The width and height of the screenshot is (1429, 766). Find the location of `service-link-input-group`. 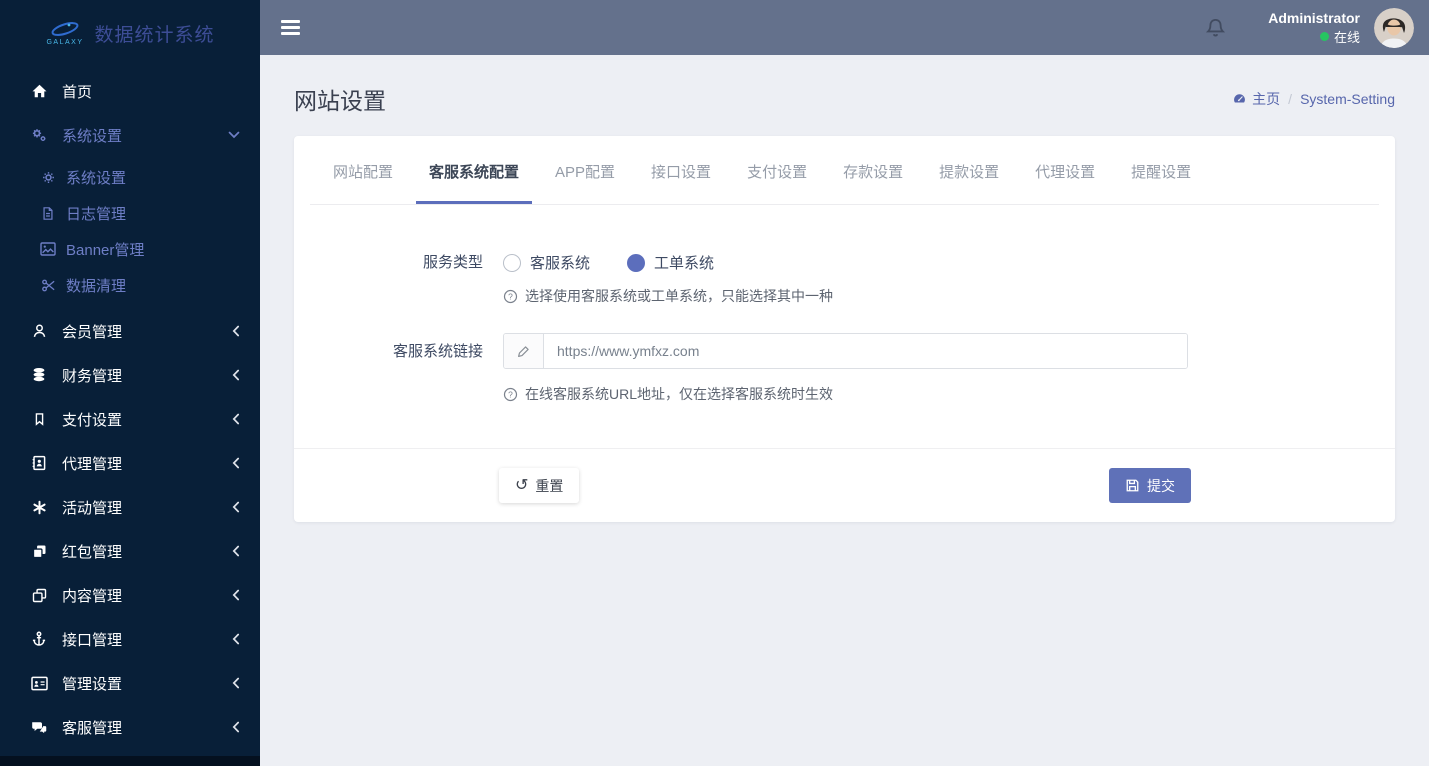

service-link-input-group is located at coordinates (845, 351).